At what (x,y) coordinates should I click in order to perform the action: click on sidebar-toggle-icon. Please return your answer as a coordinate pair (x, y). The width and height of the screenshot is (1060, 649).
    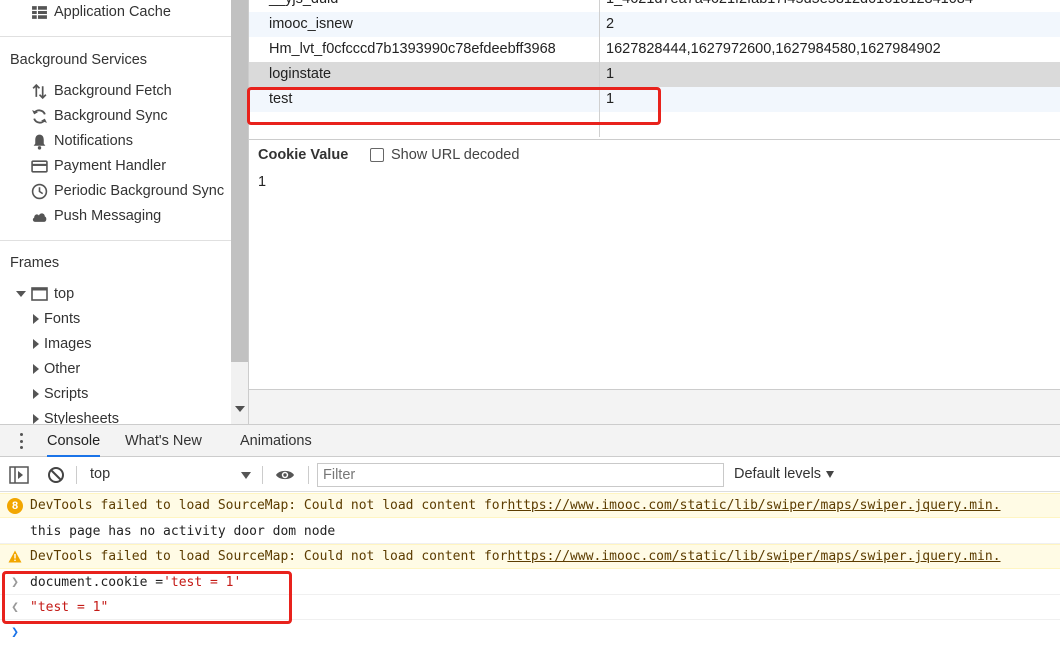
    Looking at the image, I should click on (19, 475).